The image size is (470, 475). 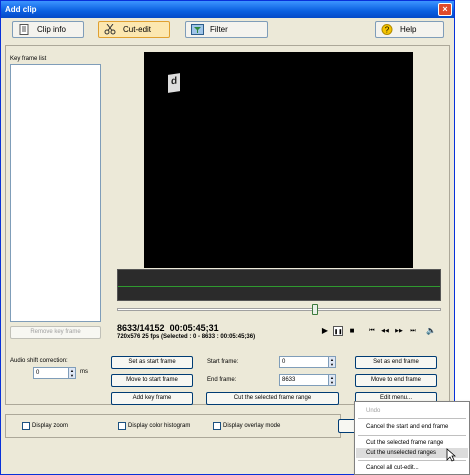 What do you see at coordinates (252, 426) in the screenshot?
I see `display-overlay-label: Display overlay mode` at bounding box center [252, 426].